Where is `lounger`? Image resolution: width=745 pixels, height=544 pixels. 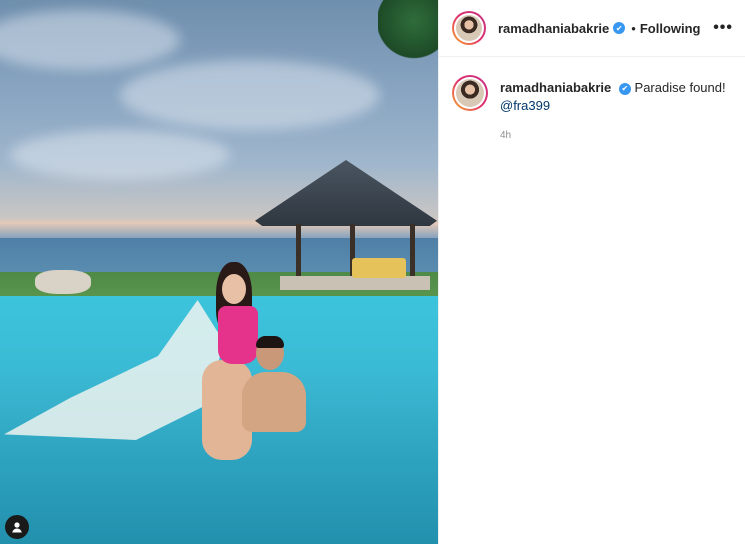 lounger is located at coordinates (63, 282).